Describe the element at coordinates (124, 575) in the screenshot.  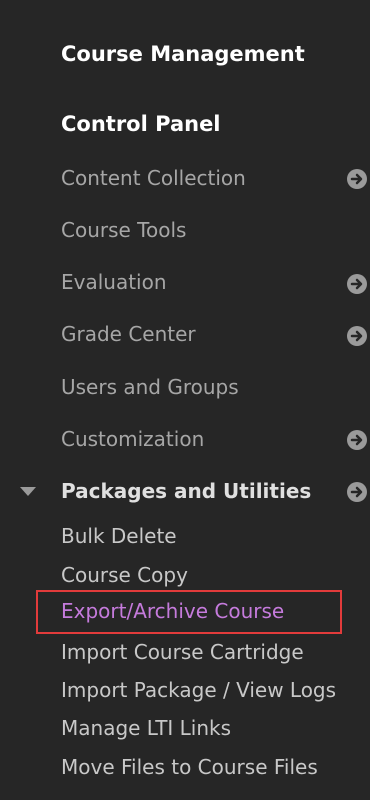
I see `sub-item-course-copy: Course Copy` at that location.